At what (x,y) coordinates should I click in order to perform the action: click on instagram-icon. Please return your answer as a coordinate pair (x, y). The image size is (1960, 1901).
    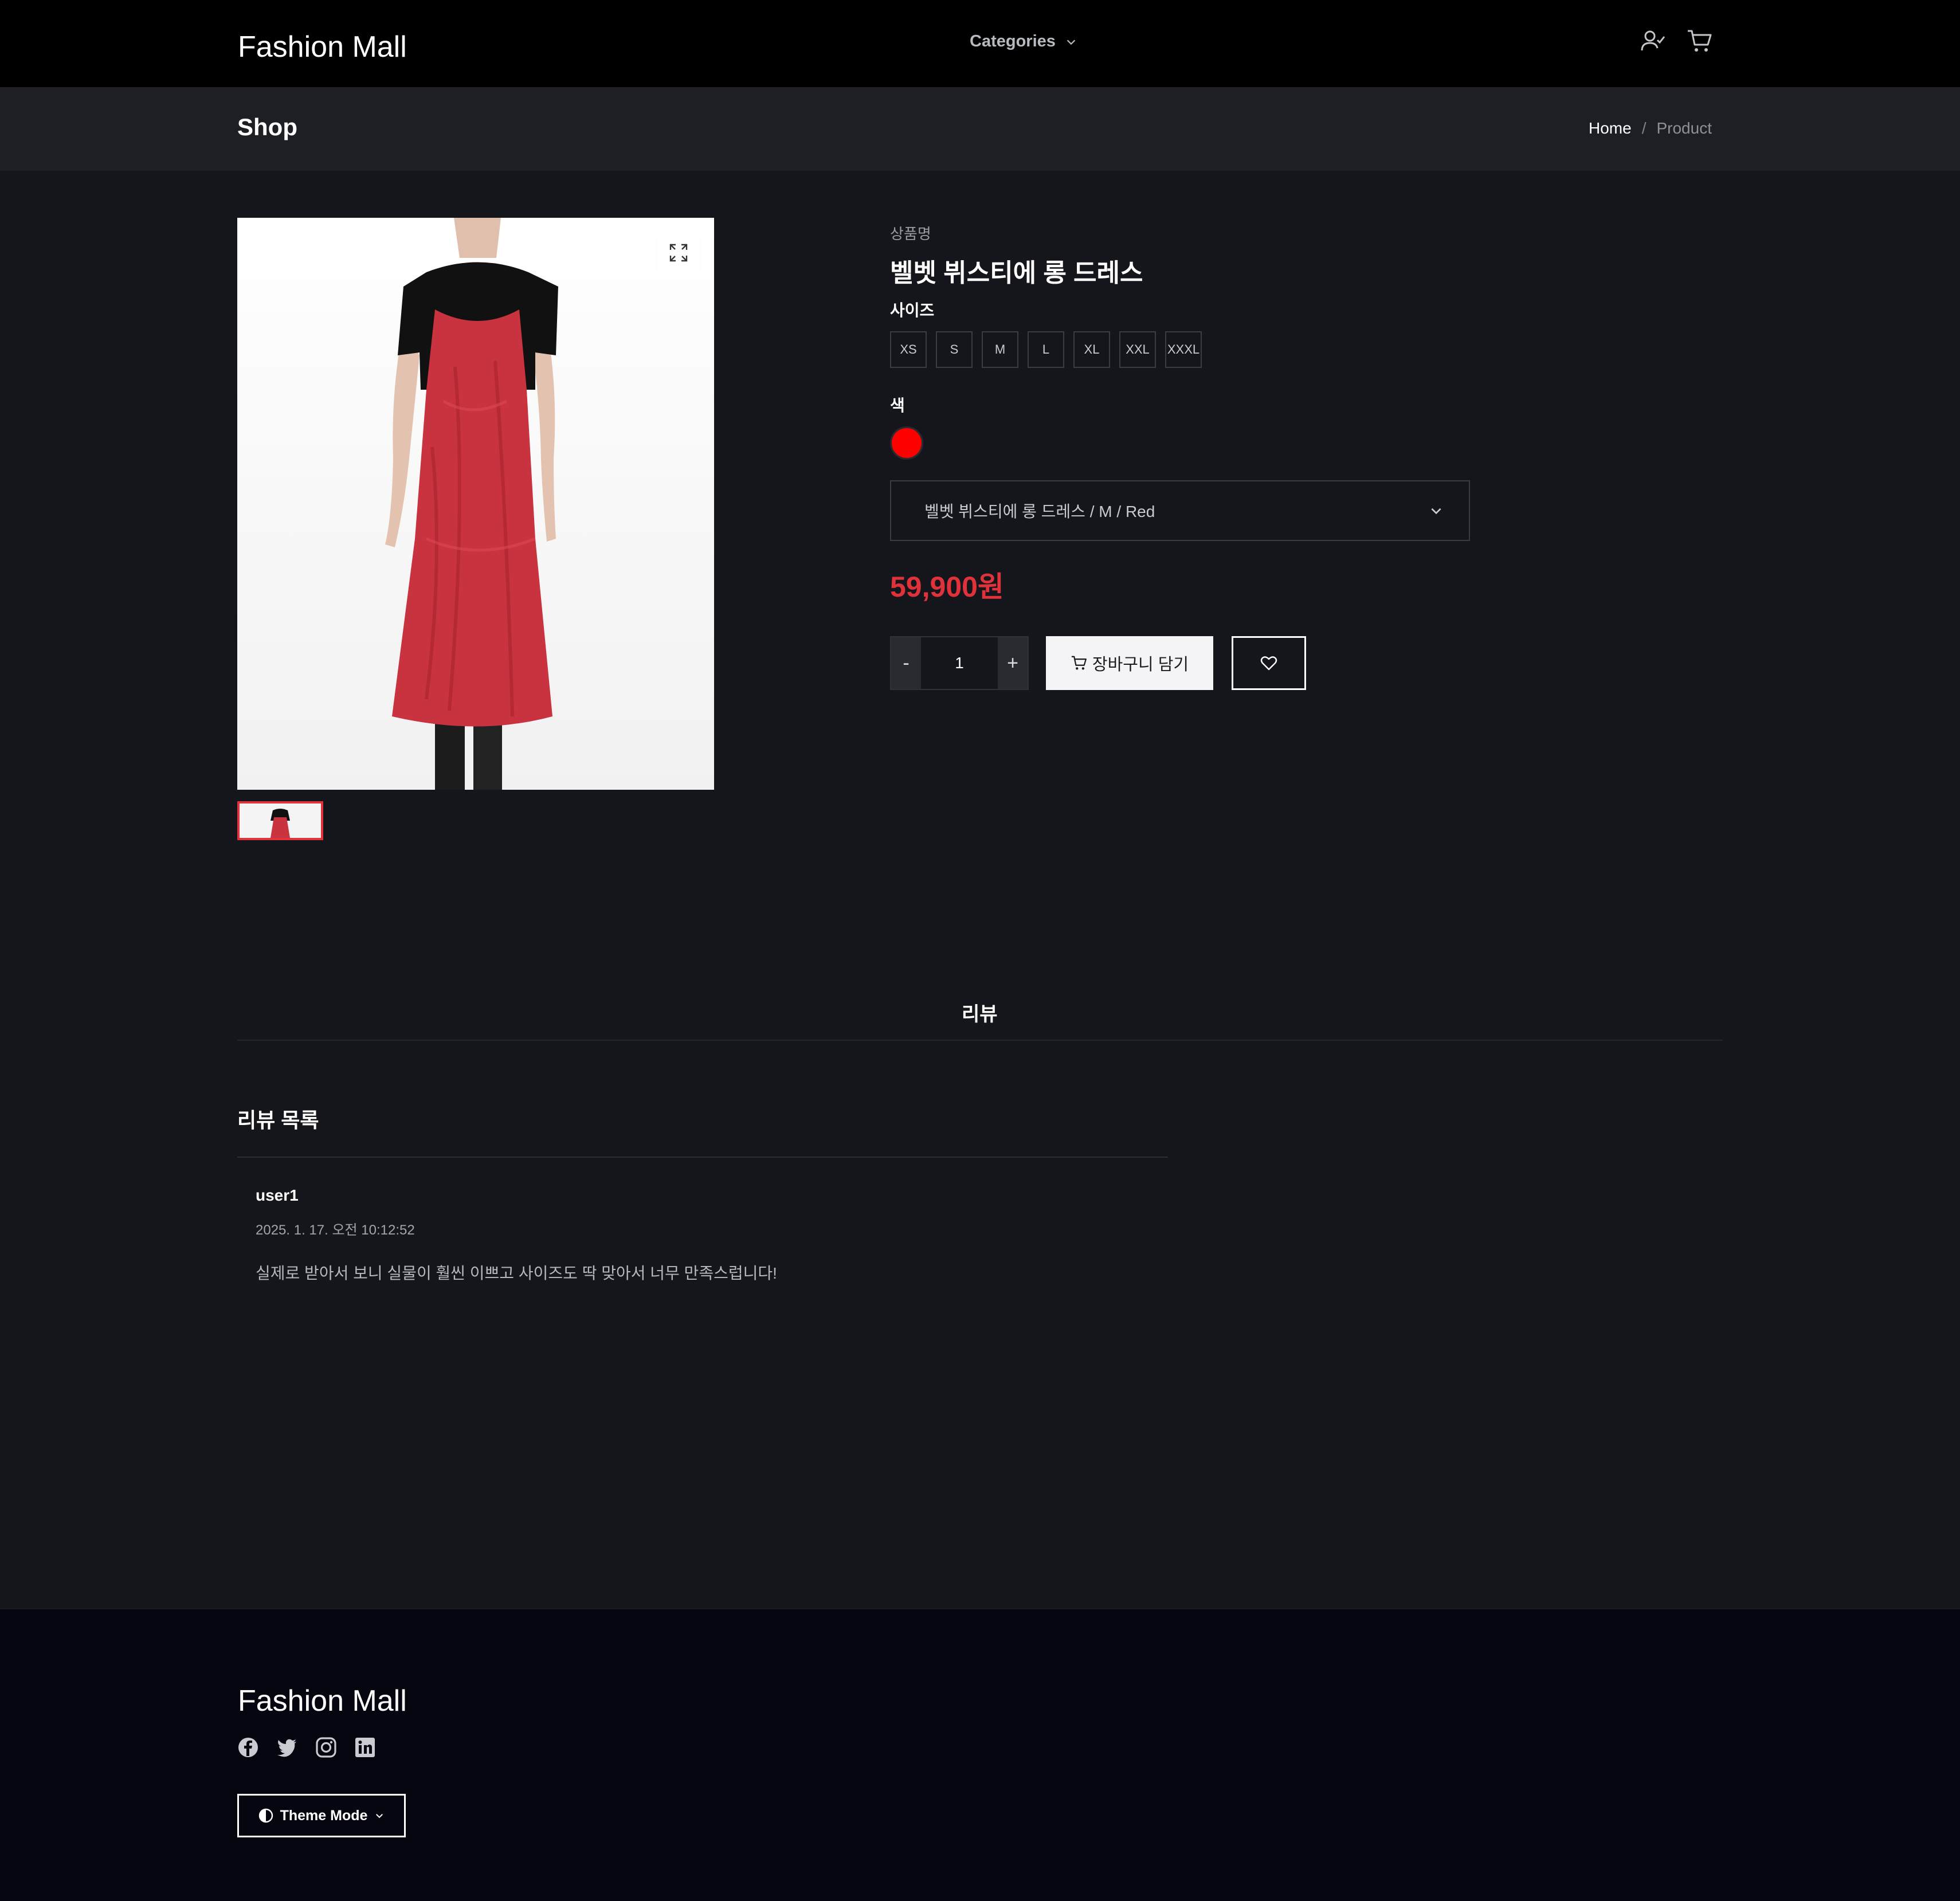
    Looking at the image, I should click on (326, 1747).